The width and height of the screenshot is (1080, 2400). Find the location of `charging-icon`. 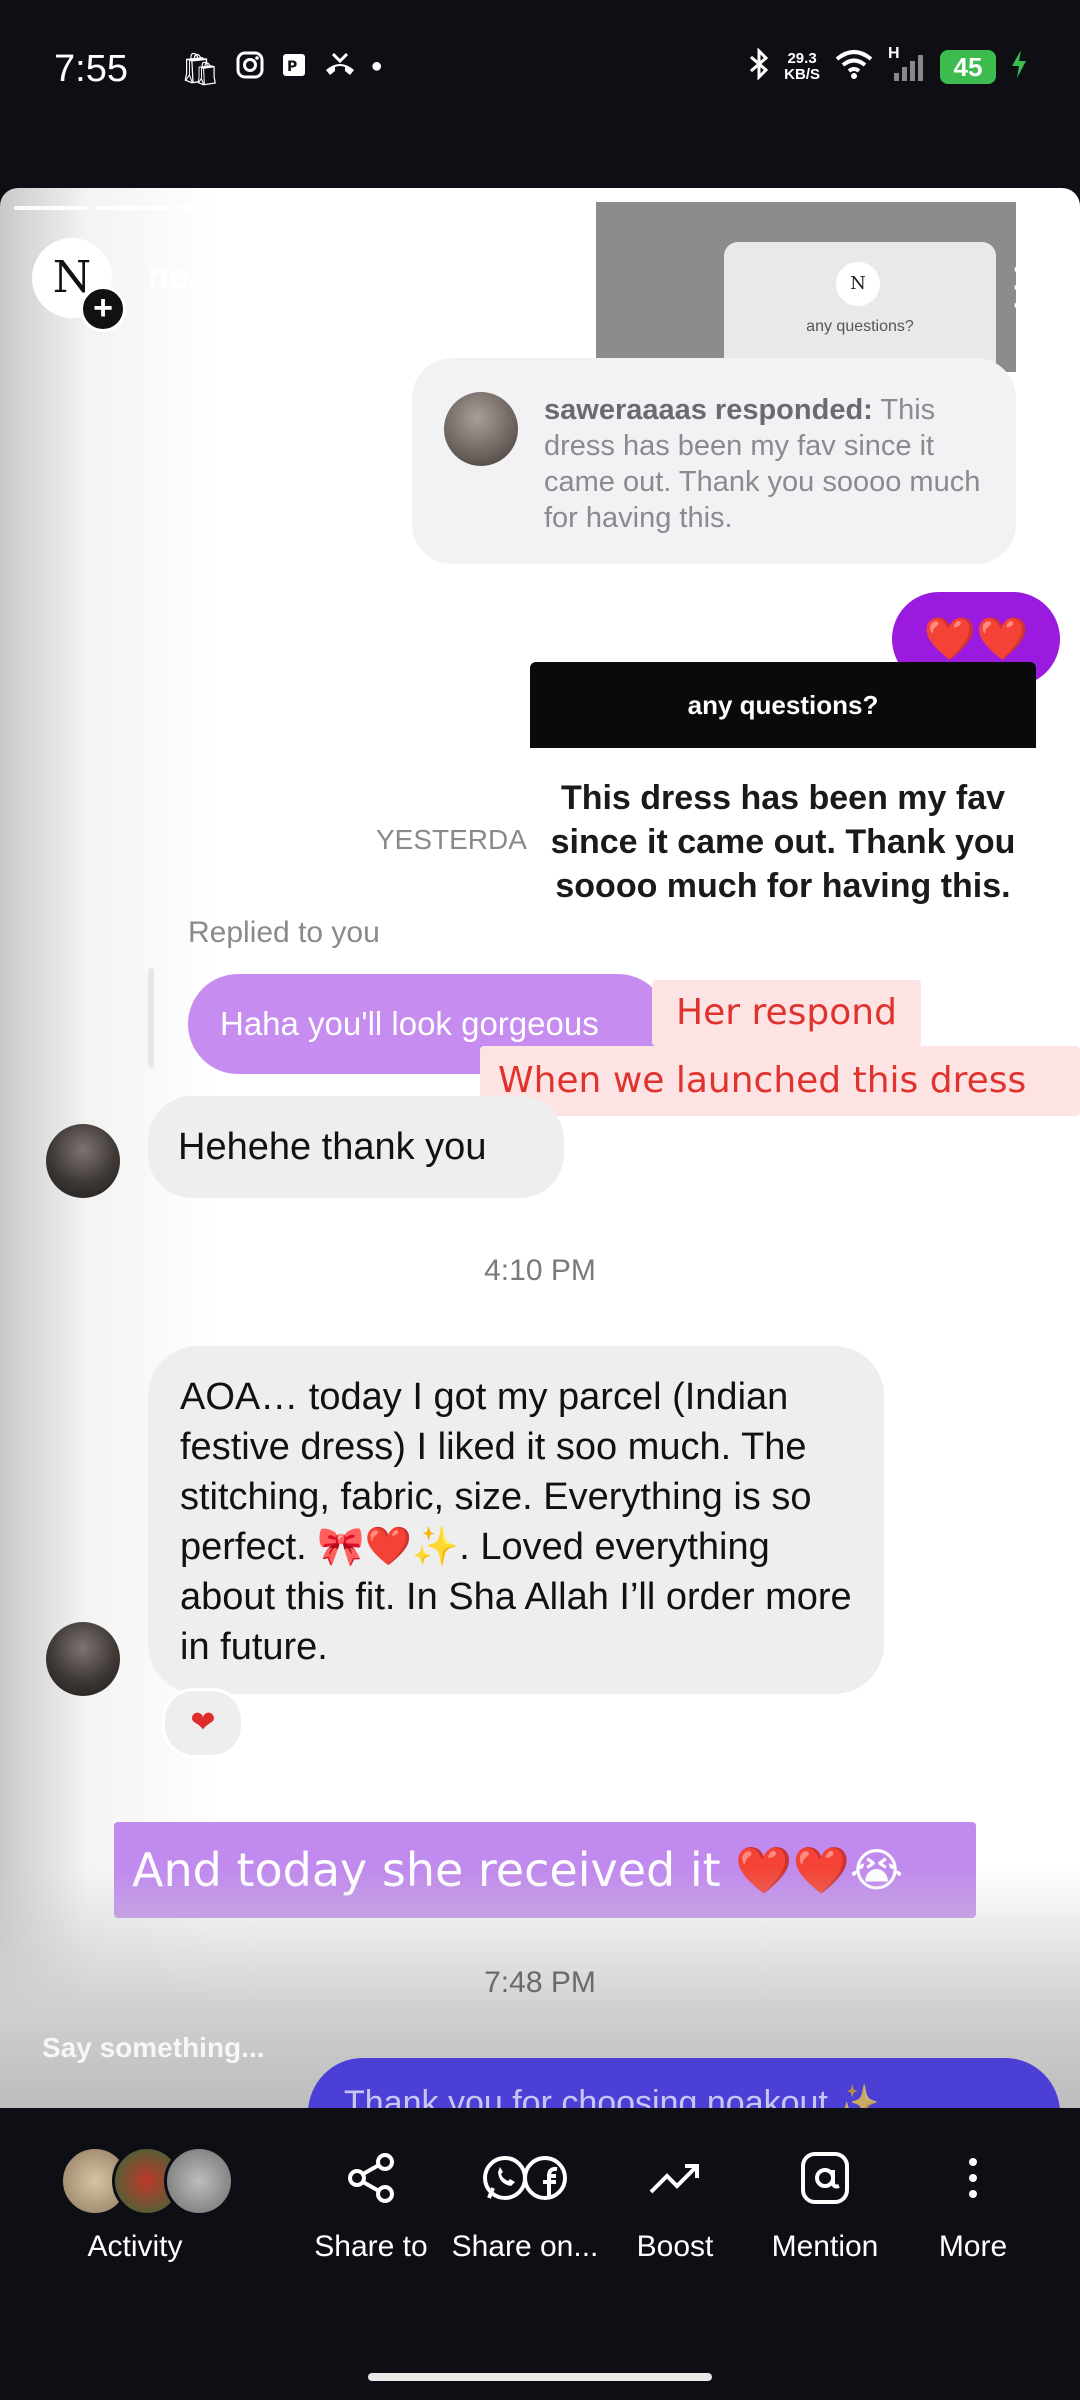

charging-icon is located at coordinates (1019, 66).